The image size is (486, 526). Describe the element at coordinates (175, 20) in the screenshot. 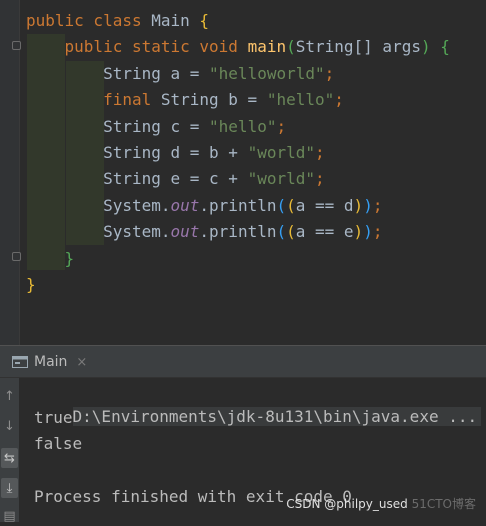

I see `code-token: Main` at that location.